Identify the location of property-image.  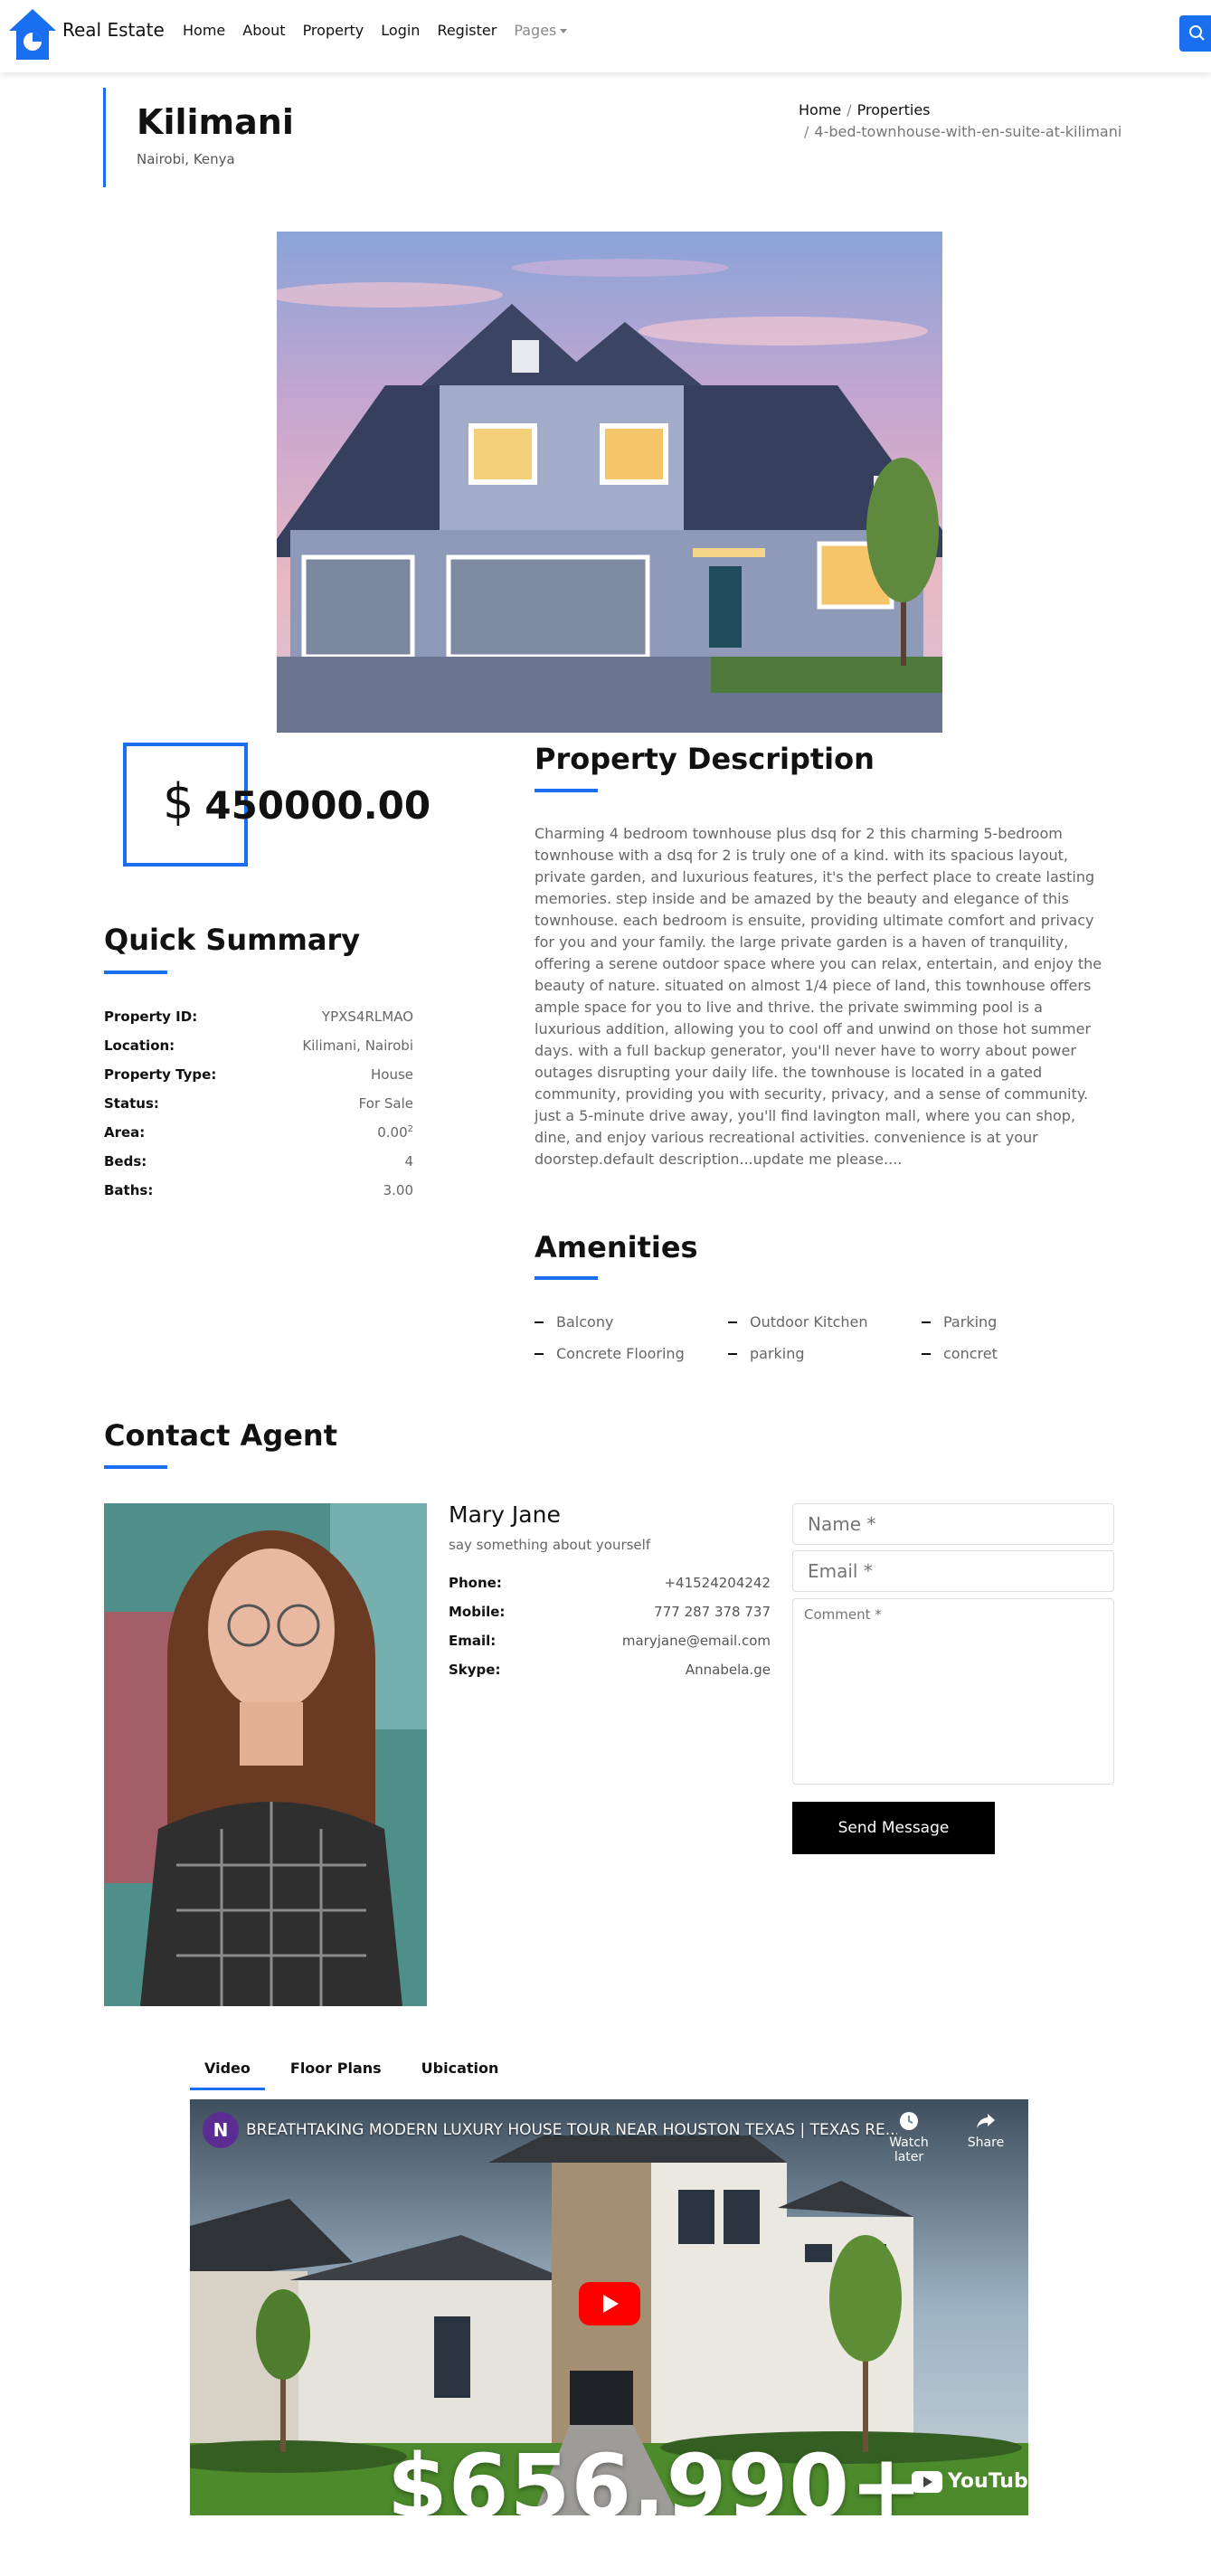
(609, 482).